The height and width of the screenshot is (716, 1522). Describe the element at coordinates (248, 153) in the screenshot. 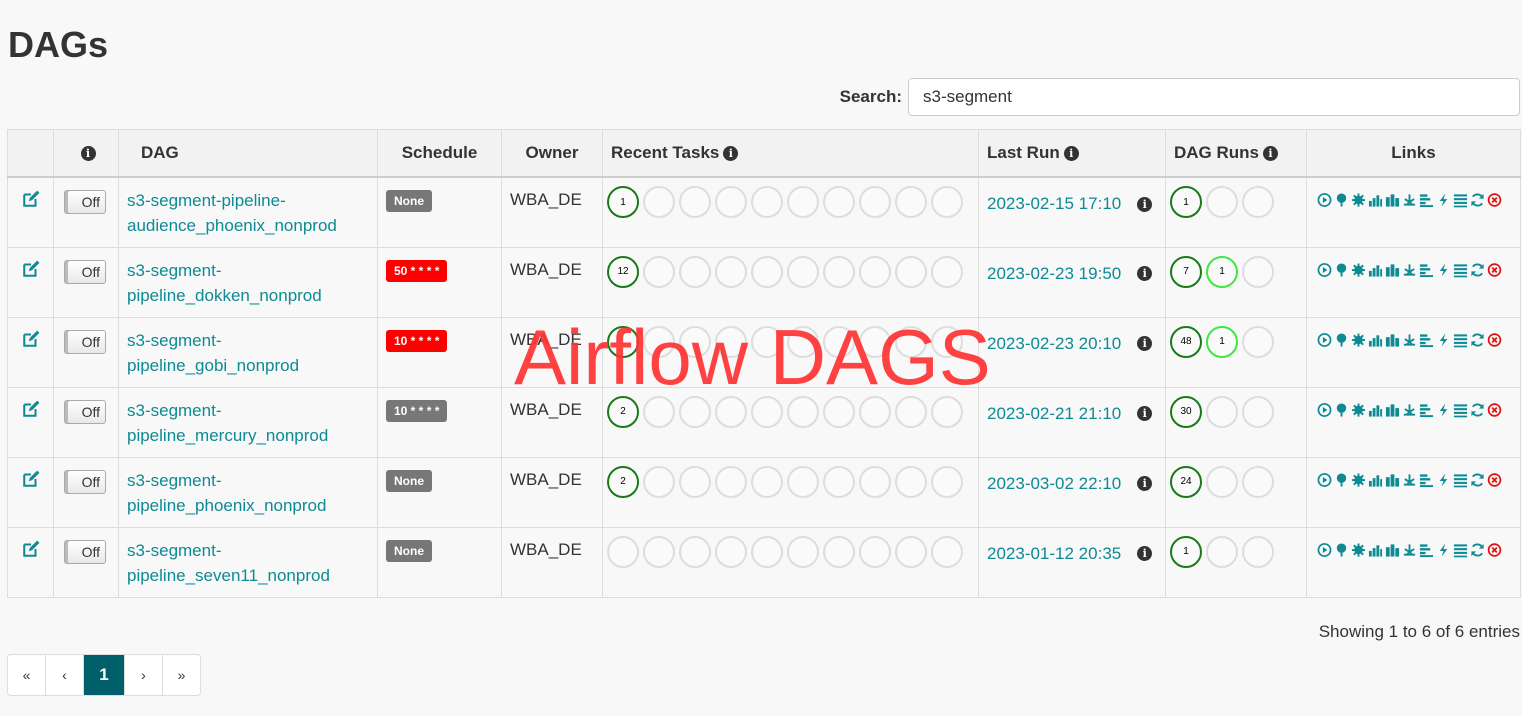

I see `header-dag: DAG` at that location.